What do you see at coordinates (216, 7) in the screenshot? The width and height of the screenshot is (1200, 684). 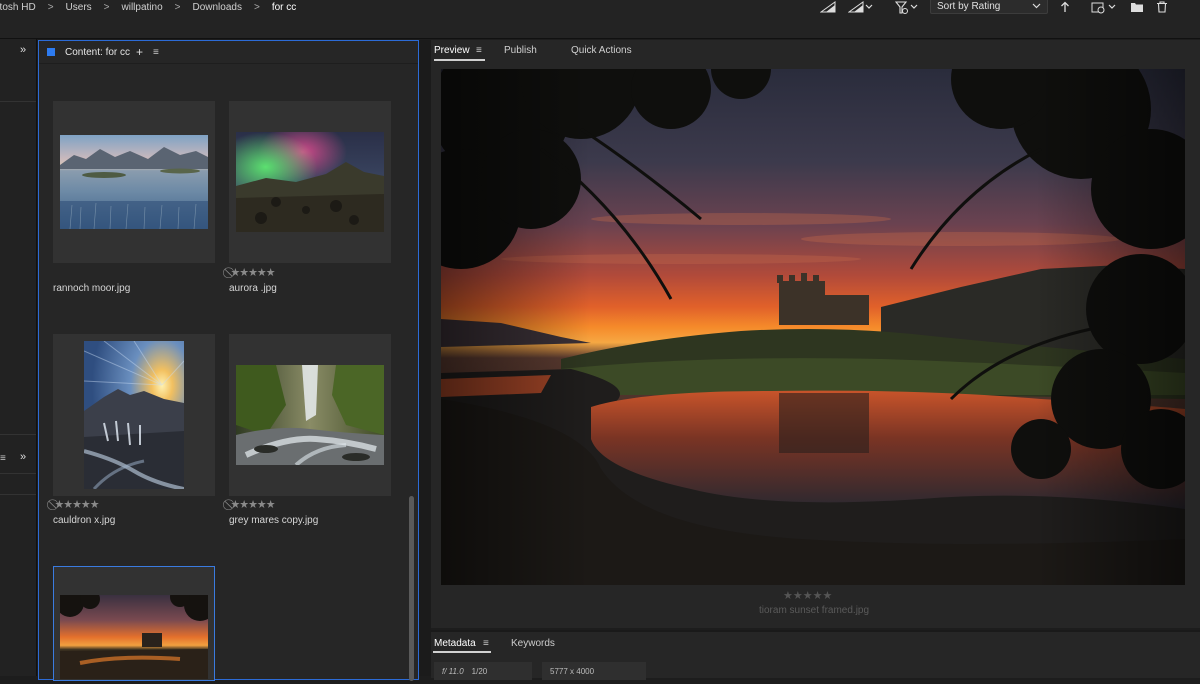 I see `breadcrumb-item-downloads: Downloads` at bounding box center [216, 7].